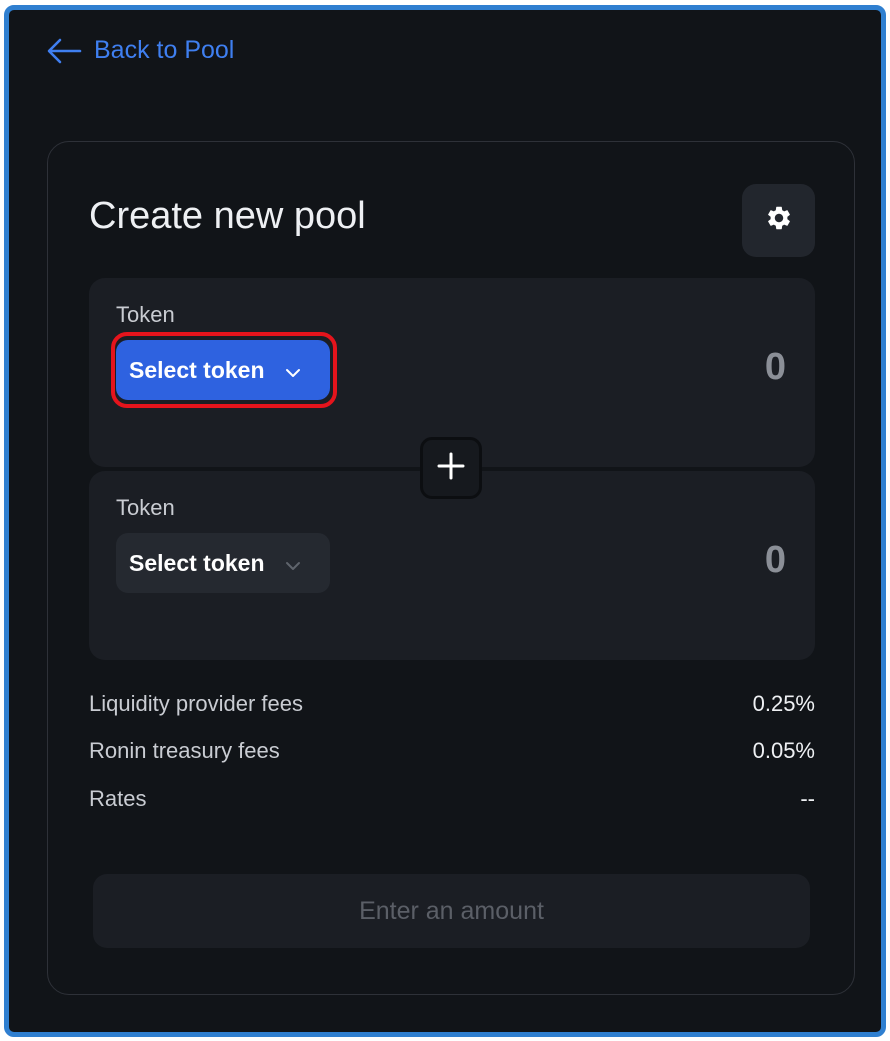 The width and height of the screenshot is (890, 1041). I want to click on token-b-panel: Token Select token 0, so click(452, 565).